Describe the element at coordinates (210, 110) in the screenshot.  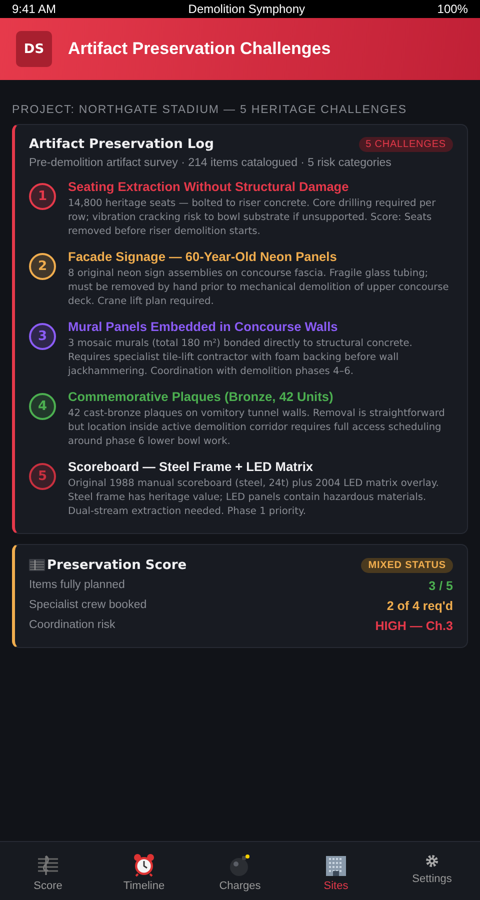
I see `section-label: PROJECT: NORTHGATE STADIUM — 5 HERITAGE CHALLENGES` at that location.